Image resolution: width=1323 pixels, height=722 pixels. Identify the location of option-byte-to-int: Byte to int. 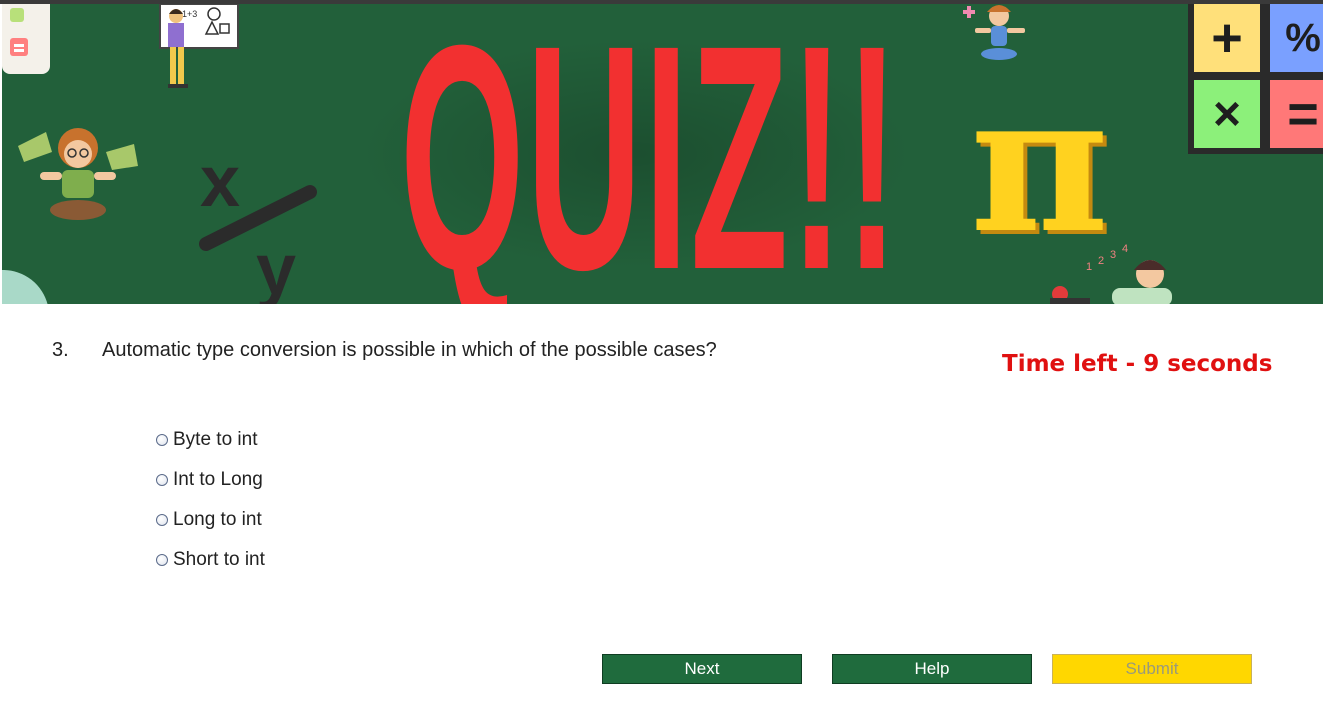
(256, 440).